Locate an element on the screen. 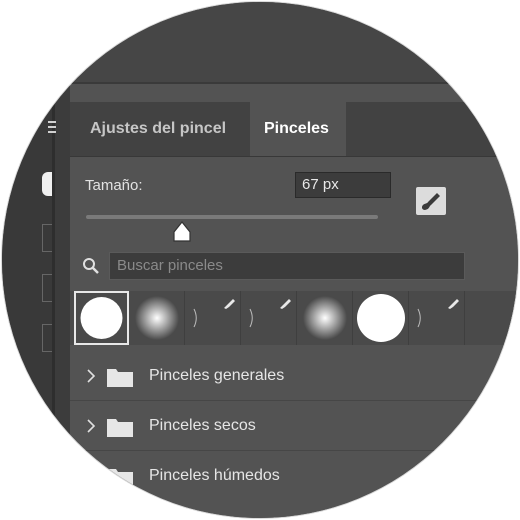 Image resolution: width=520 pixels, height=520 pixels. folder-row-wet: Pinceles húmedos is located at coordinates (294, 476).